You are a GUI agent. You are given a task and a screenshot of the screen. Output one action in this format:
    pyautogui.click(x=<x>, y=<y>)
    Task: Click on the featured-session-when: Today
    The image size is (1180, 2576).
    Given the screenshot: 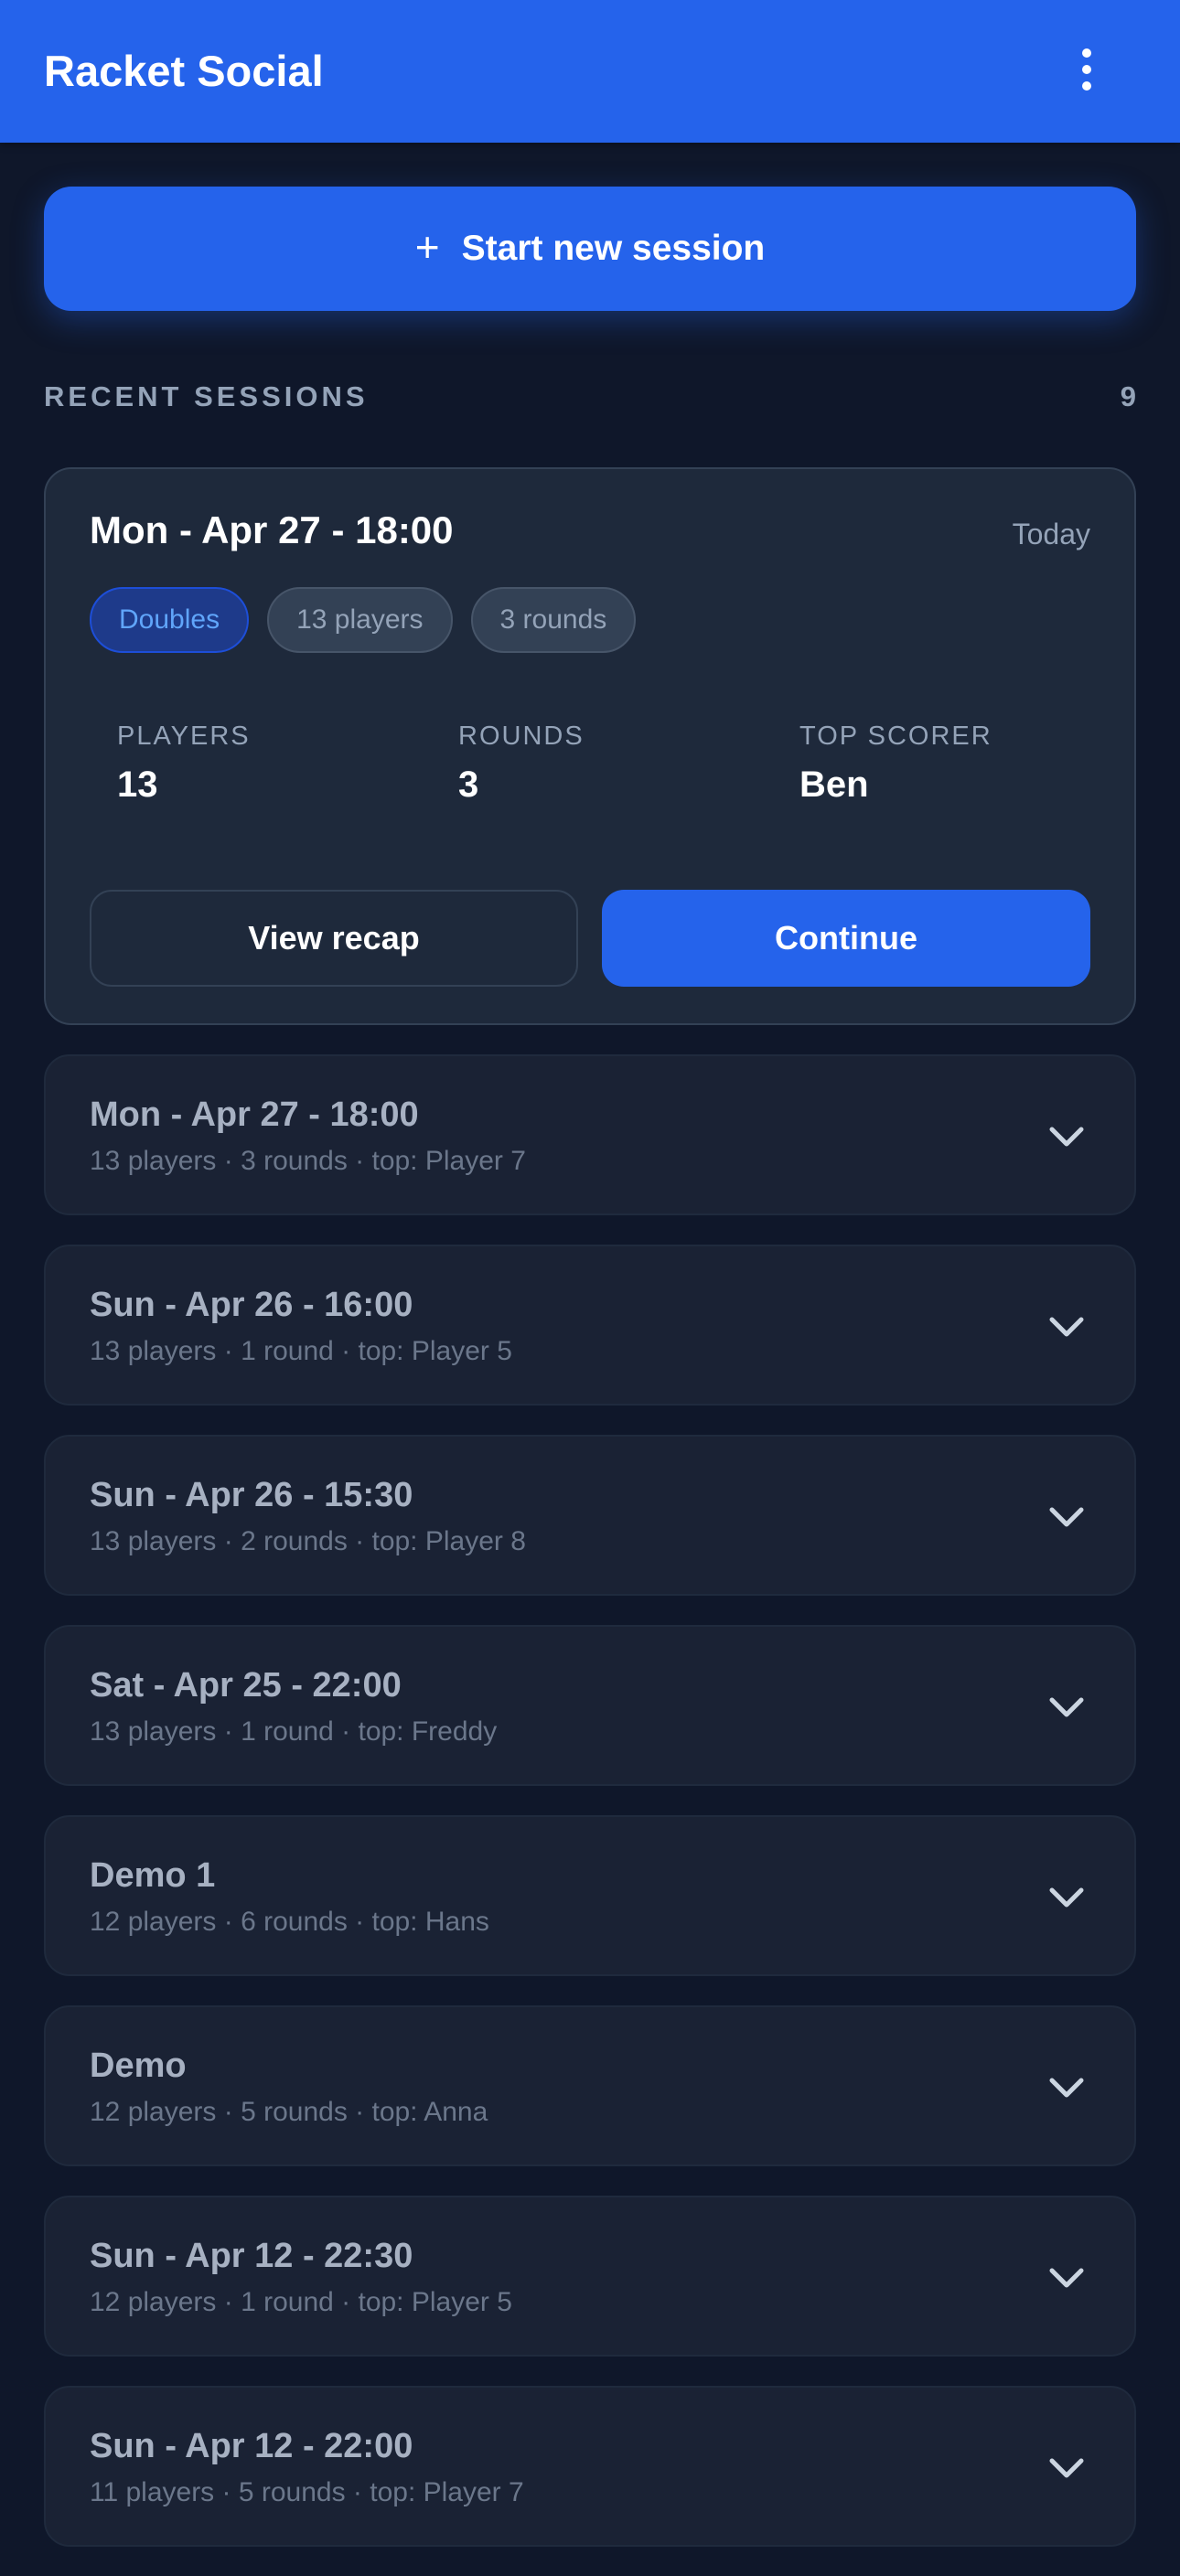 What is the action you would take?
    pyautogui.click(x=1051, y=534)
    